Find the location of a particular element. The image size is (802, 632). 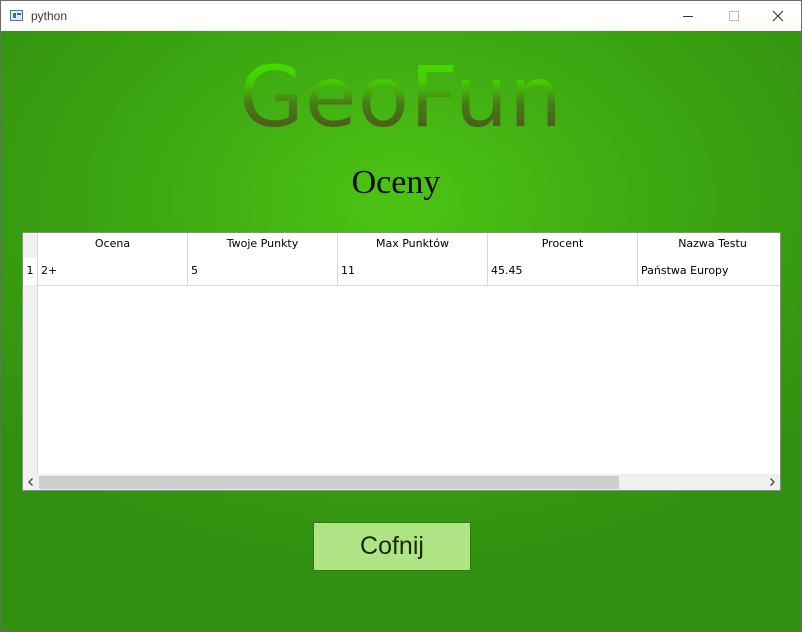

chevron-left-icon is located at coordinates (30, 482).